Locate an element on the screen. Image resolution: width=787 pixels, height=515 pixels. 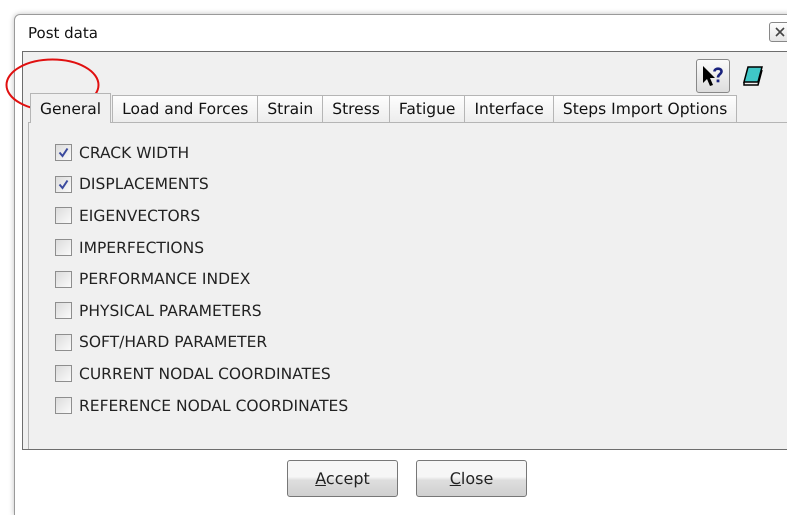
checkbox-label: PERFORMANCE INDEX is located at coordinates (164, 279).